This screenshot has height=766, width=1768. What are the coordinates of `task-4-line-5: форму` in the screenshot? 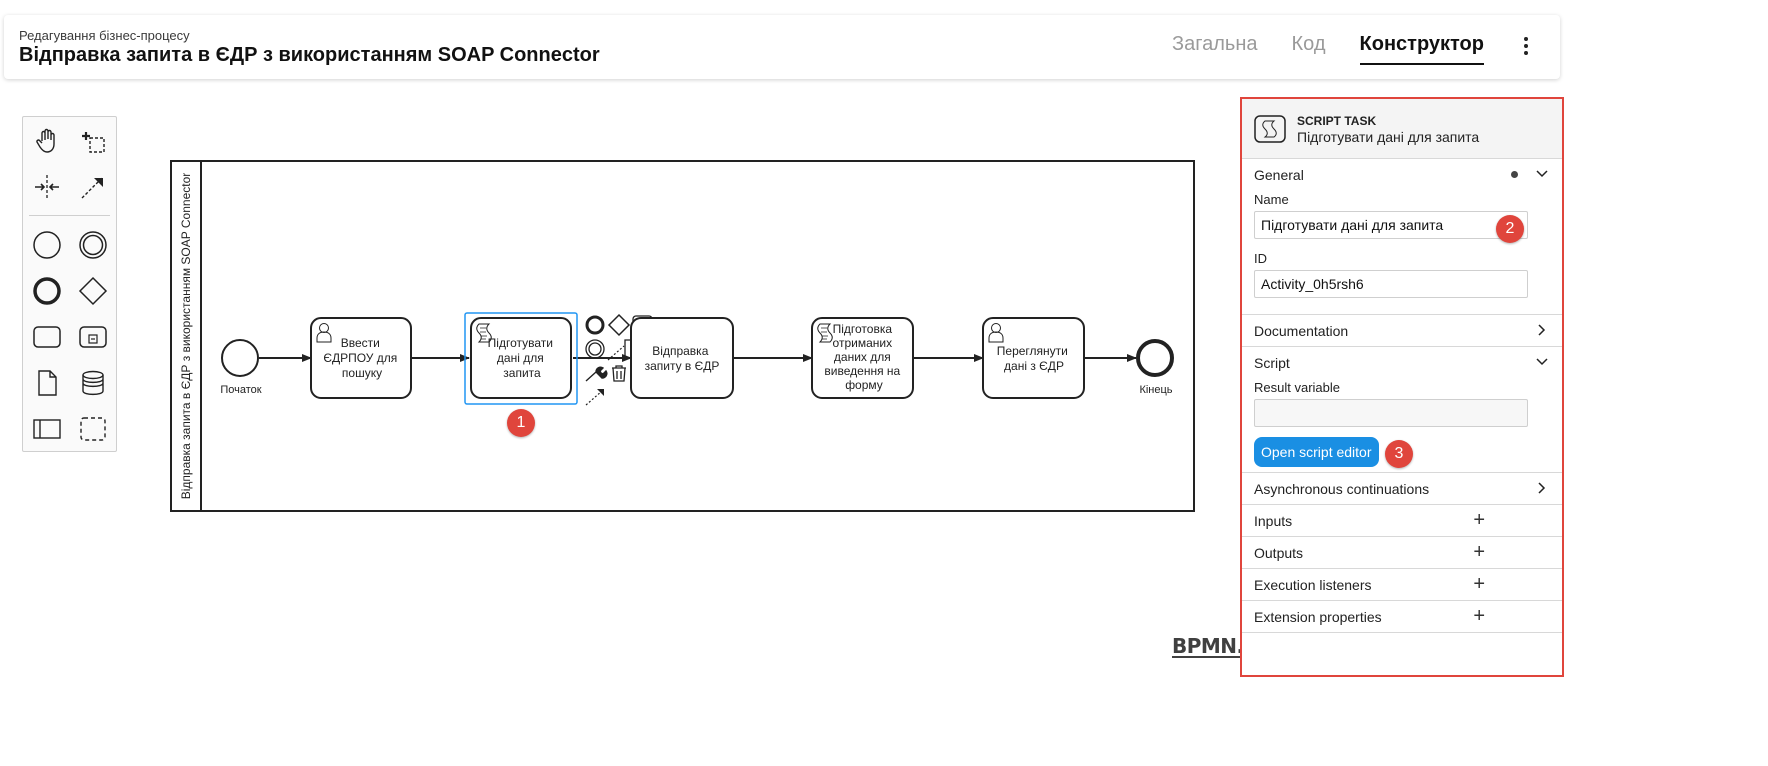 It's located at (864, 385).